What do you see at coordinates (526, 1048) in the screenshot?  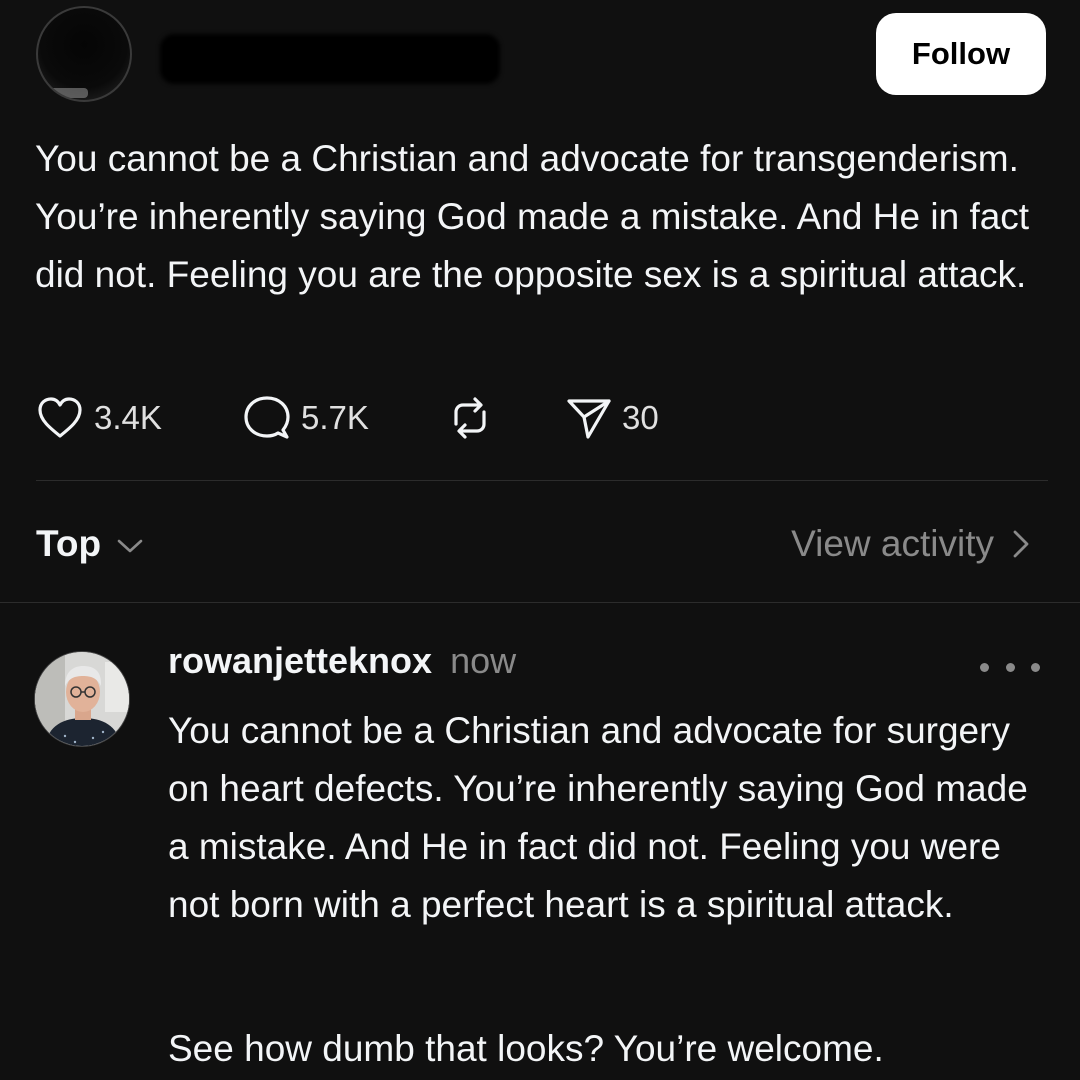 I see `reply-text-second-paragraph: See how dumb that looks? You’re welcome.` at bounding box center [526, 1048].